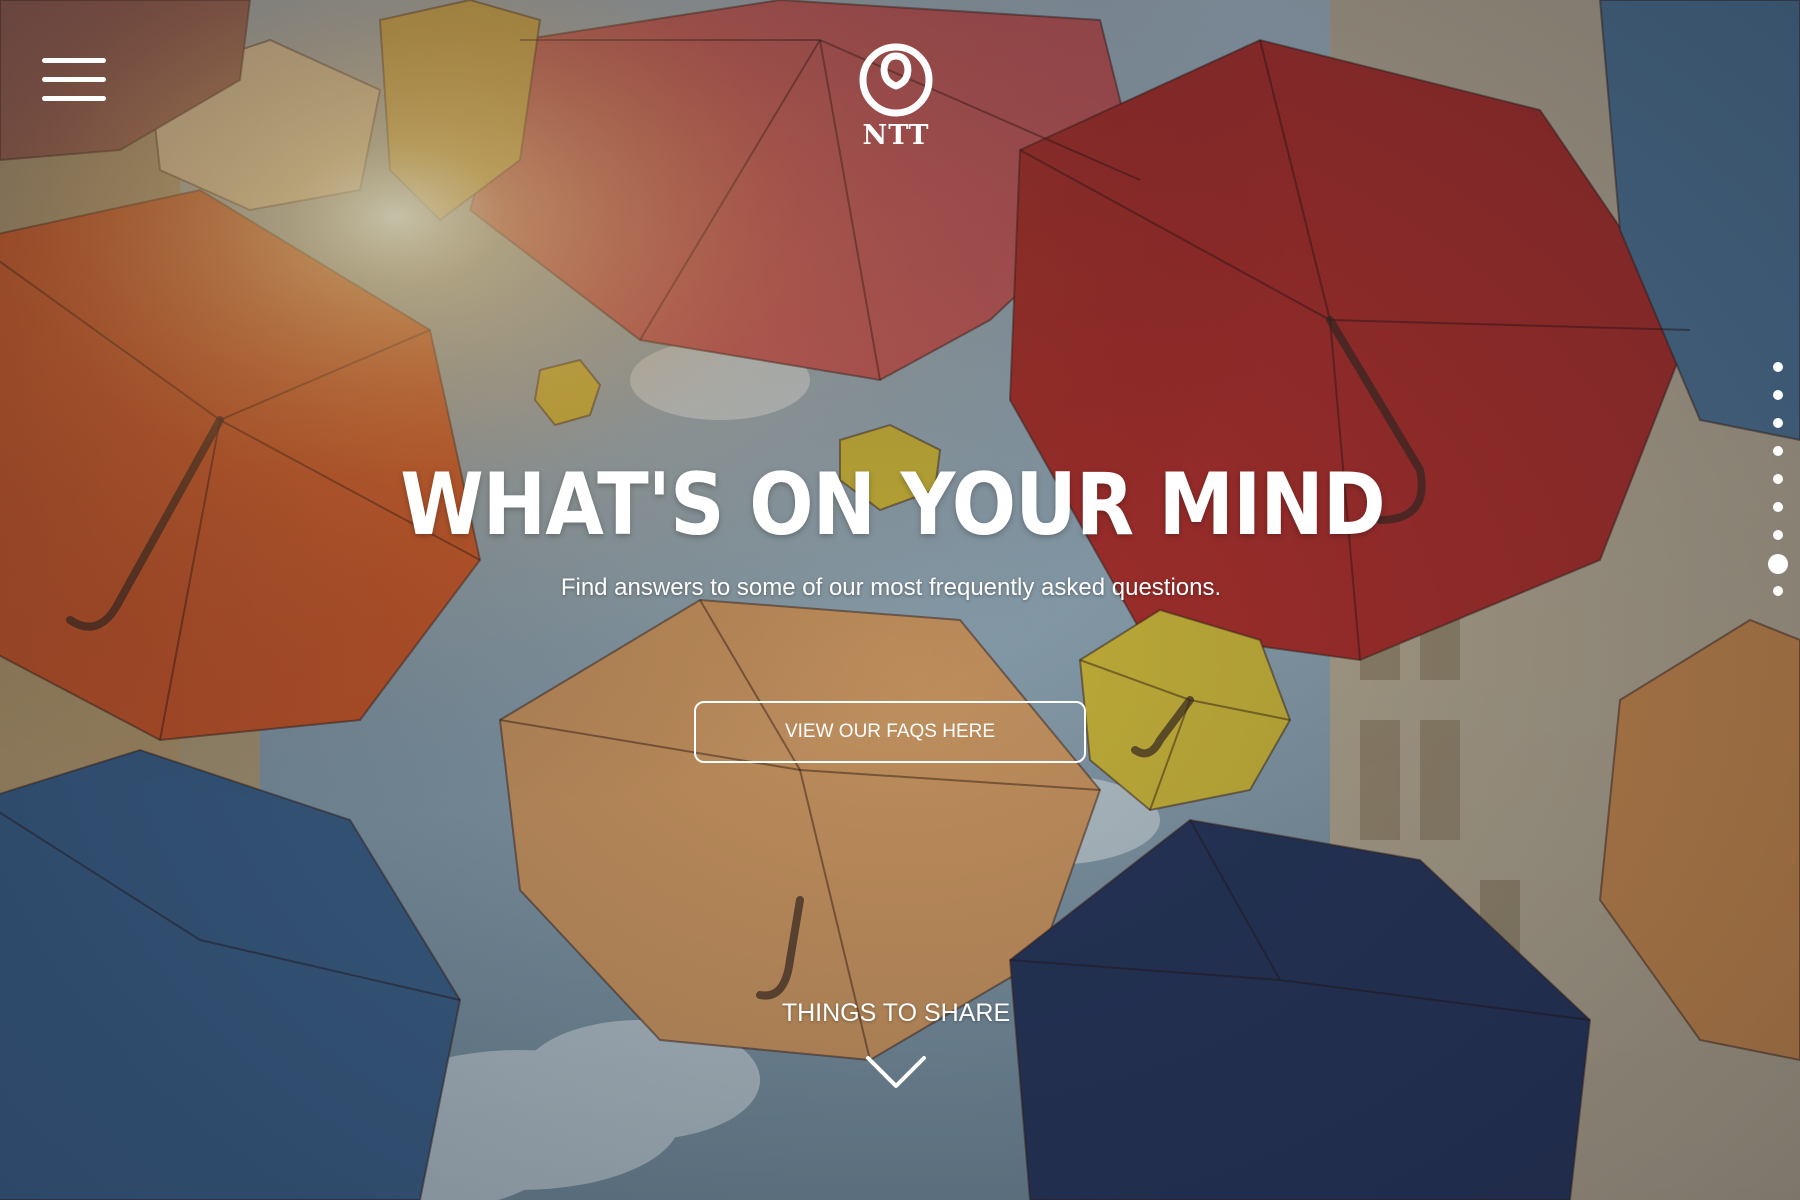 The image size is (1800, 1200). What do you see at coordinates (896, 1013) in the screenshot?
I see `things-to-share-label: THINGS TO SHARE` at bounding box center [896, 1013].